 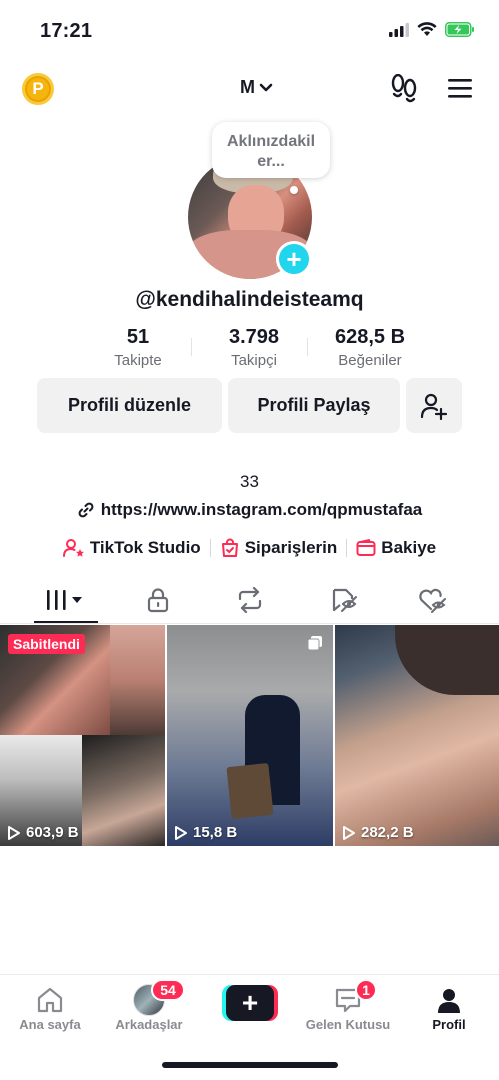 I want to click on tagged-icon, so click(x=344, y=600).